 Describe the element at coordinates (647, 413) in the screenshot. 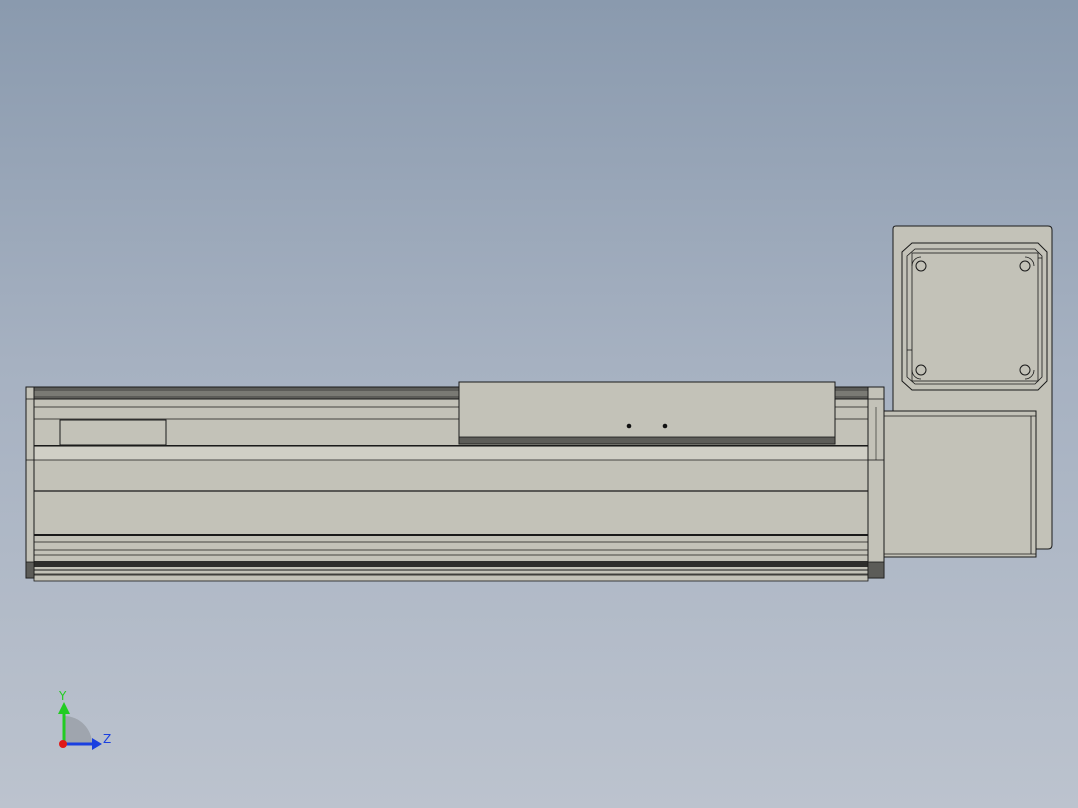

I see `slide-carriage` at that location.